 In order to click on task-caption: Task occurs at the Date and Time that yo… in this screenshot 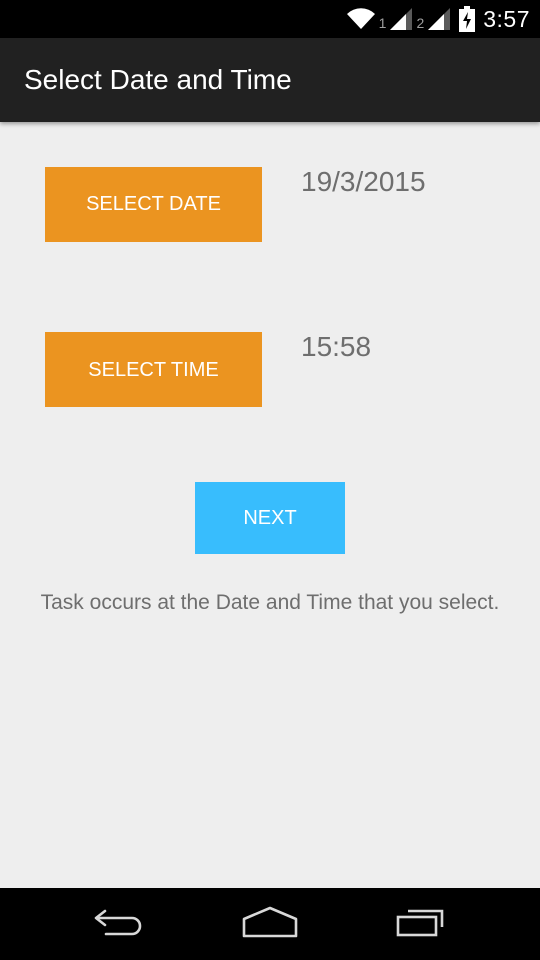, I will do `click(270, 602)`.